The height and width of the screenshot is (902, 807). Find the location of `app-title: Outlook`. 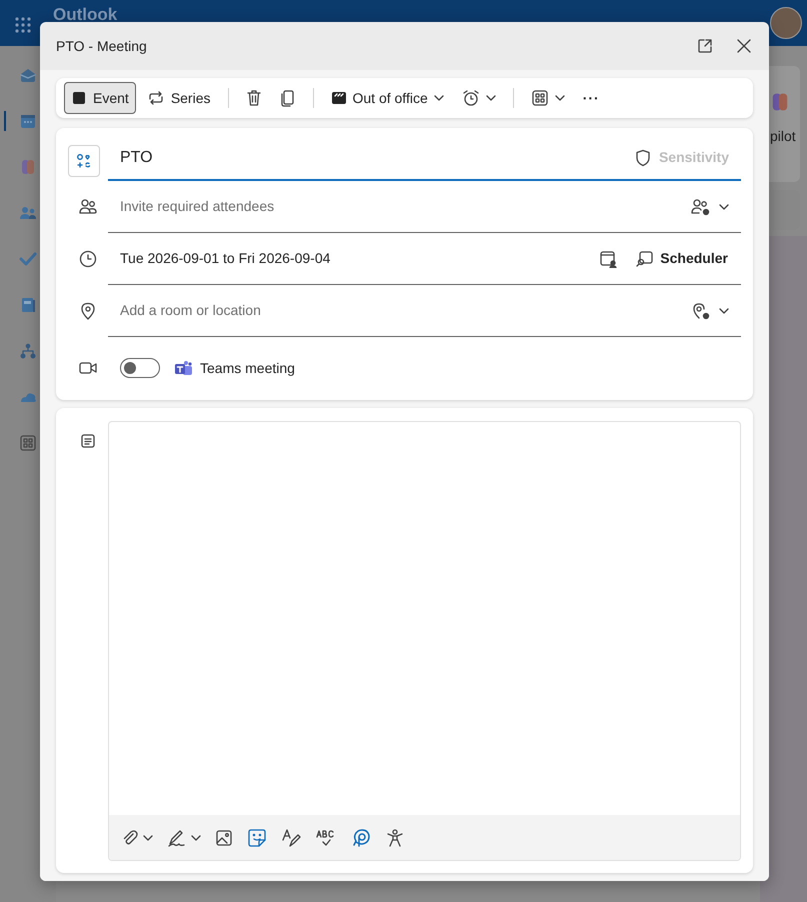

app-title: Outlook is located at coordinates (85, 15).